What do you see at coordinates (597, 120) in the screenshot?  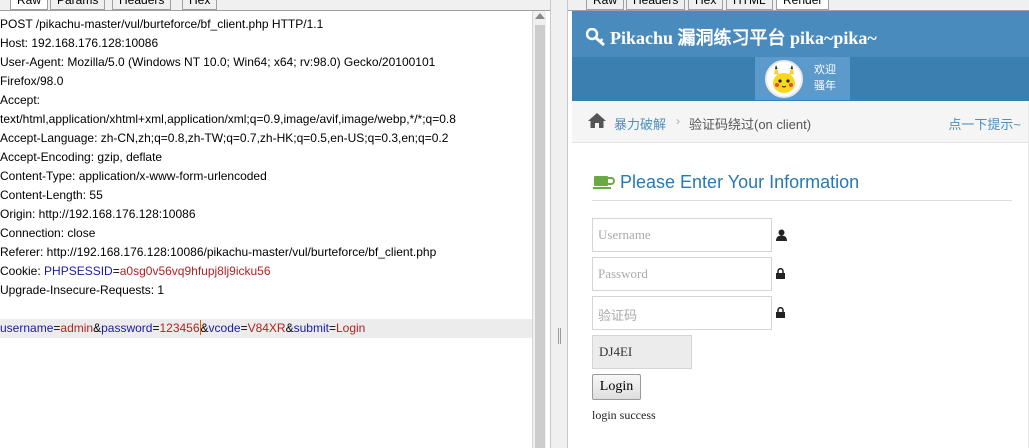 I see `home-icon` at bounding box center [597, 120].